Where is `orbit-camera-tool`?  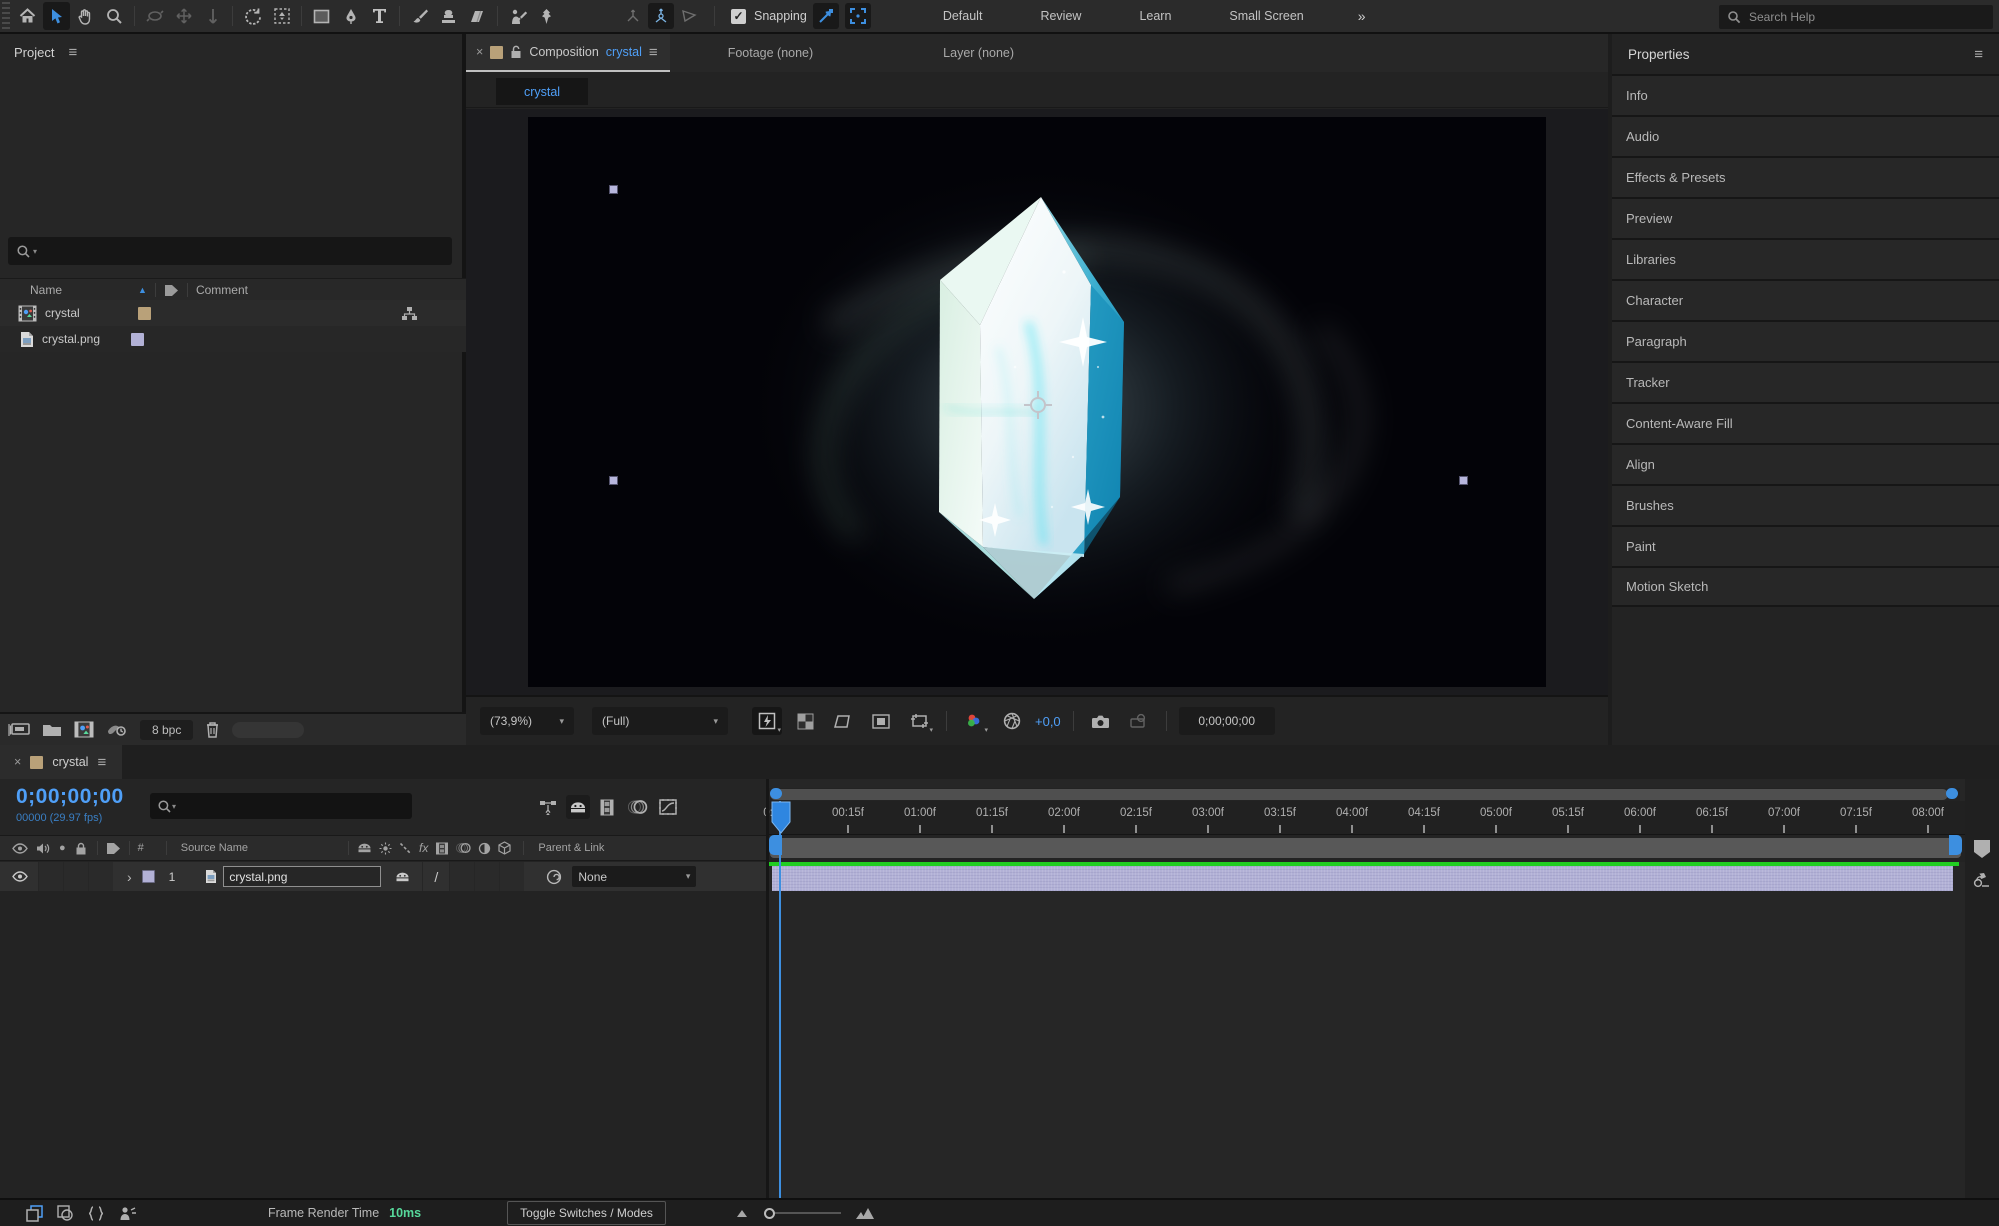 orbit-camera-tool is located at coordinates (154, 16).